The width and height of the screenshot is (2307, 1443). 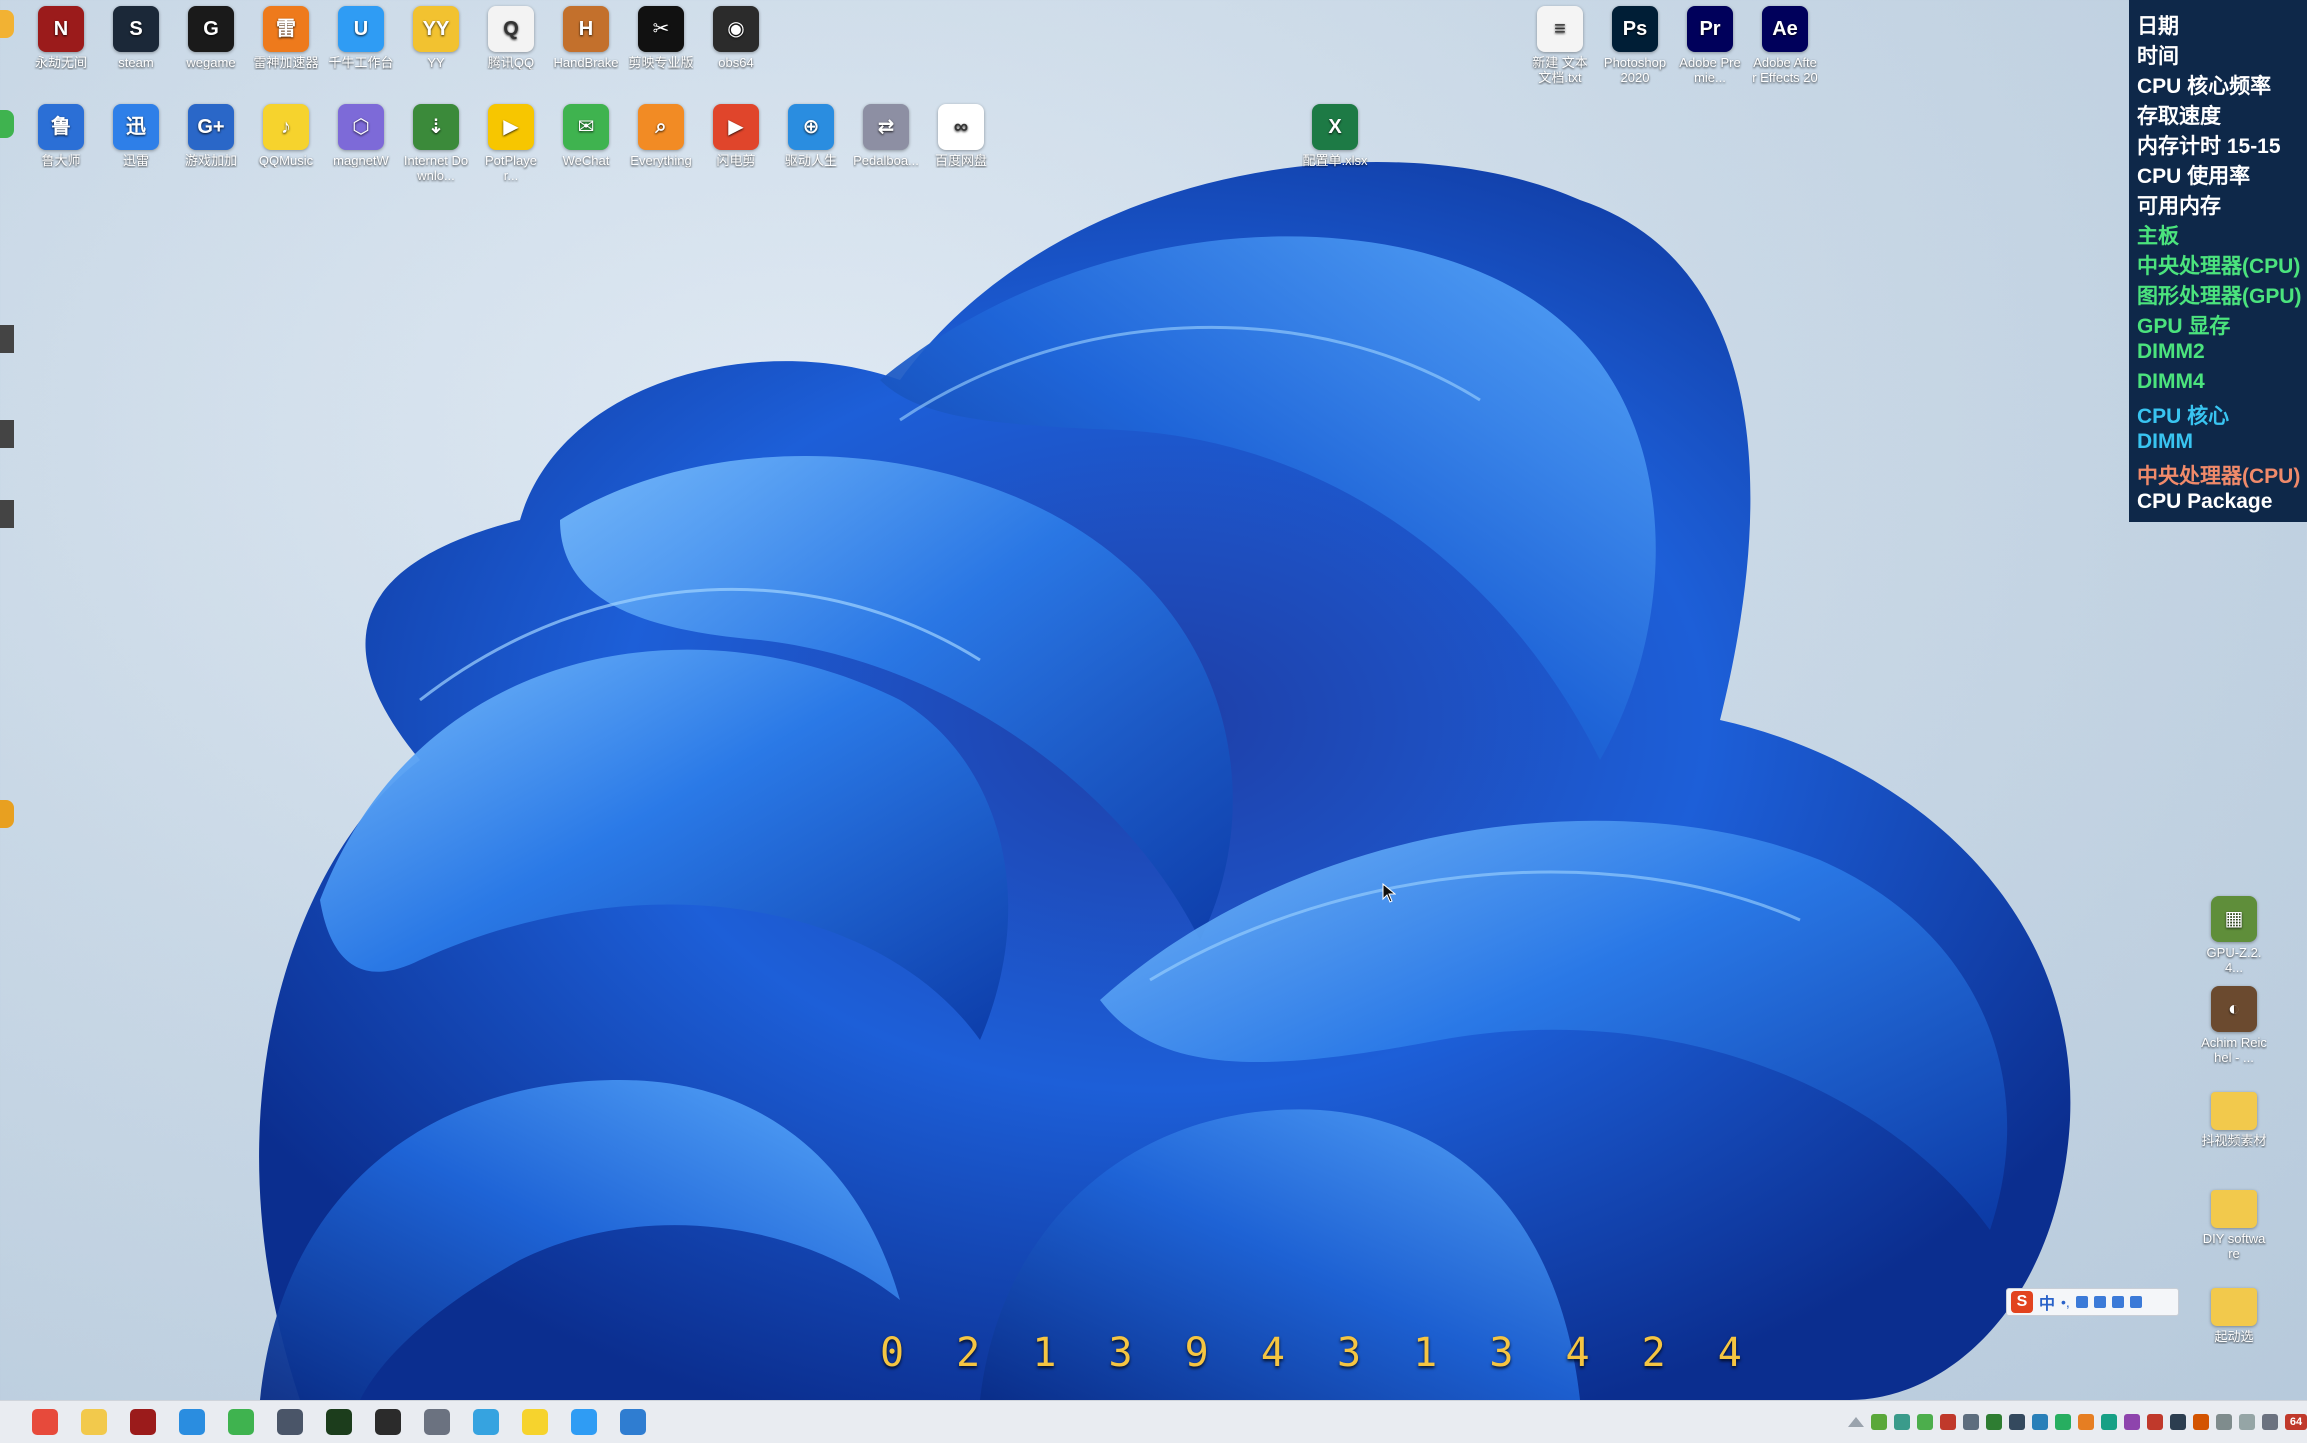 I want to click on microphone-icon, so click(x=2081, y=1302).